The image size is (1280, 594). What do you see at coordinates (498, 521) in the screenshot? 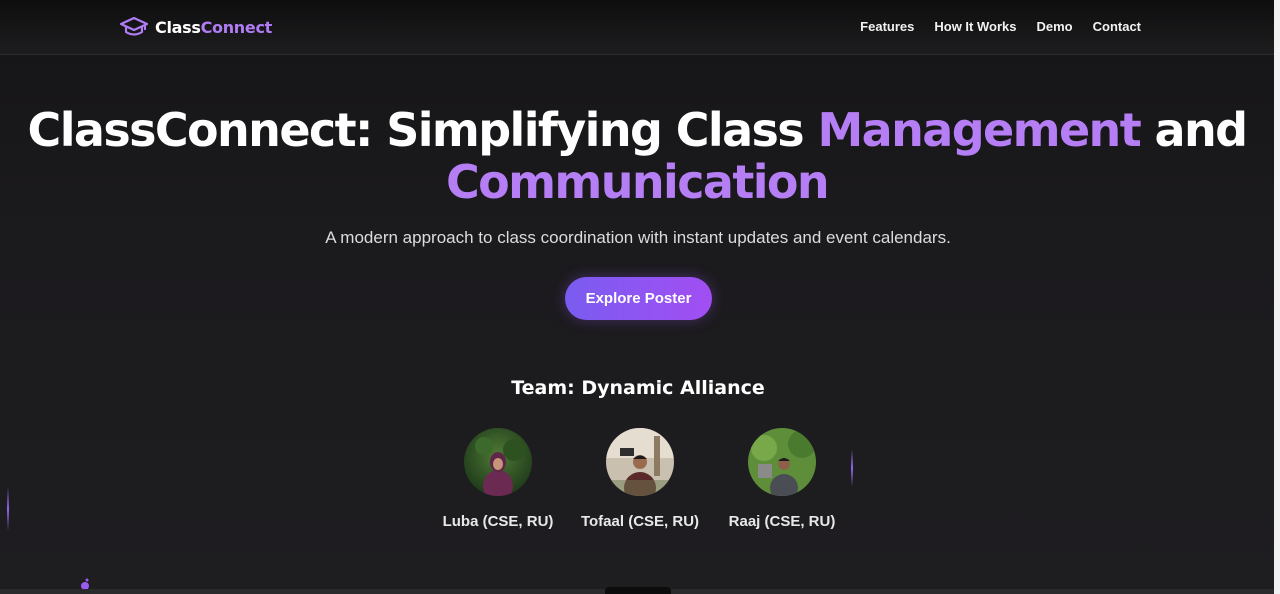
I see `team-member-name: Luba (CSE, RU)` at bounding box center [498, 521].